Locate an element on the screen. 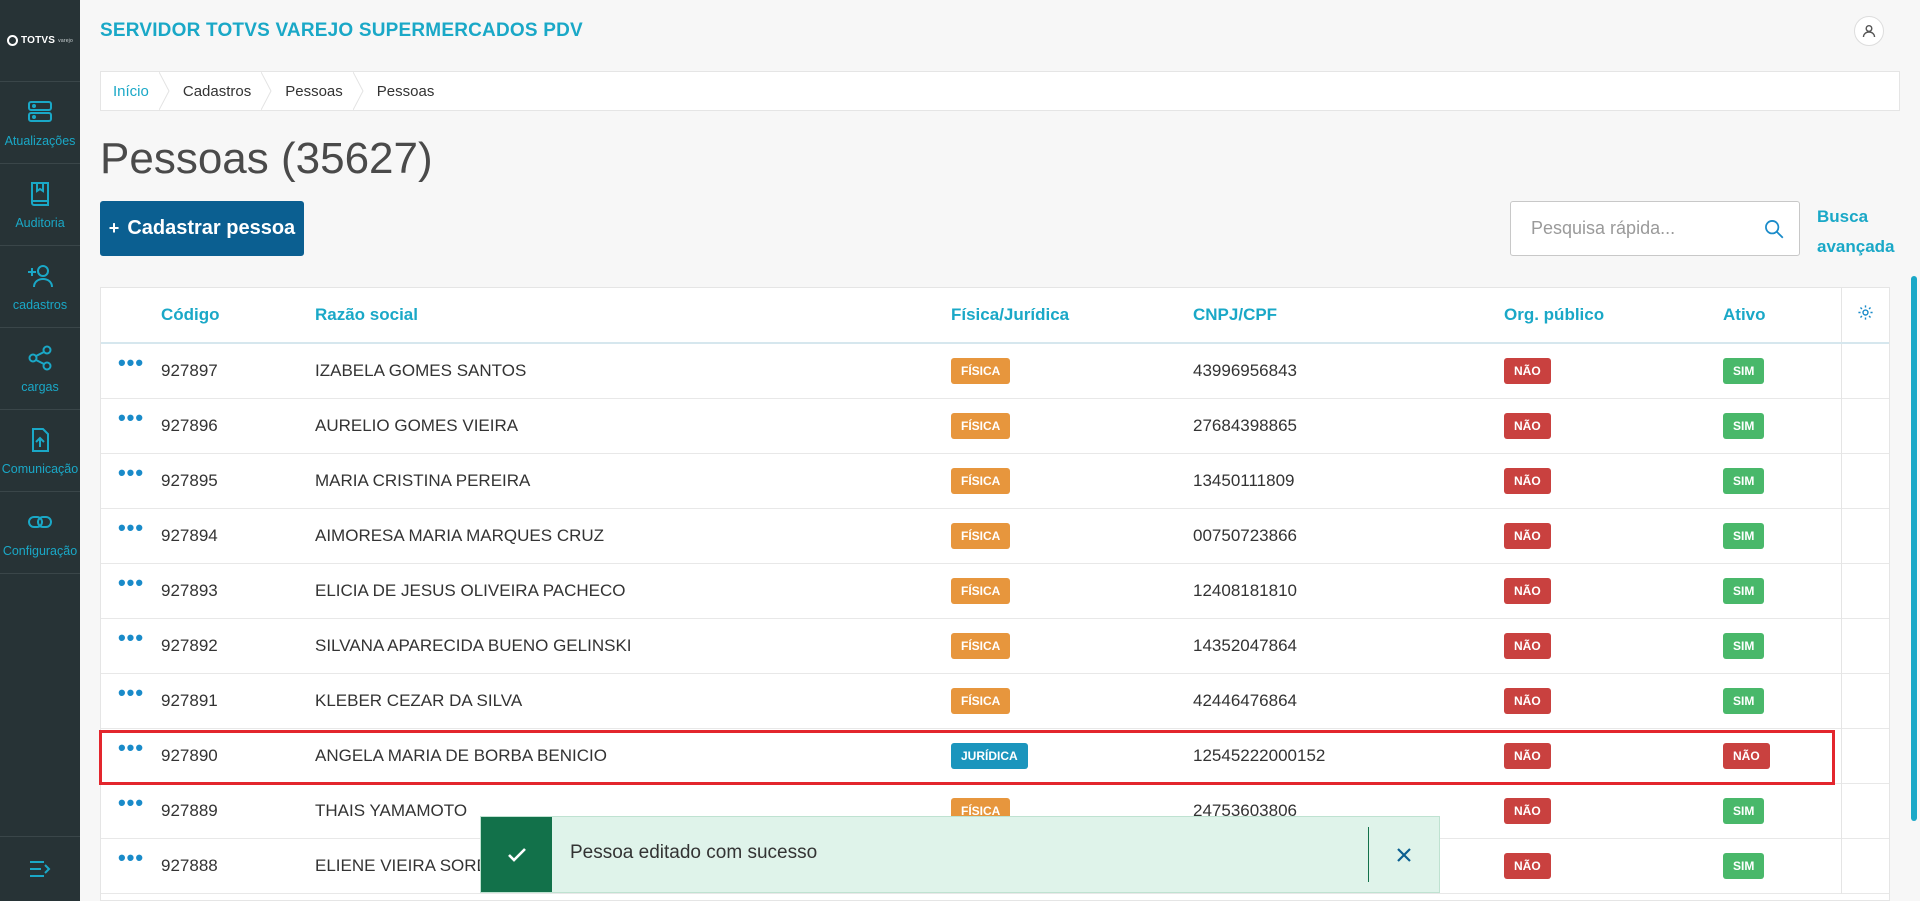 This screenshot has width=1920, height=901. success-toast: Pessoa editado com sucesso is located at coordinates (960, 854).